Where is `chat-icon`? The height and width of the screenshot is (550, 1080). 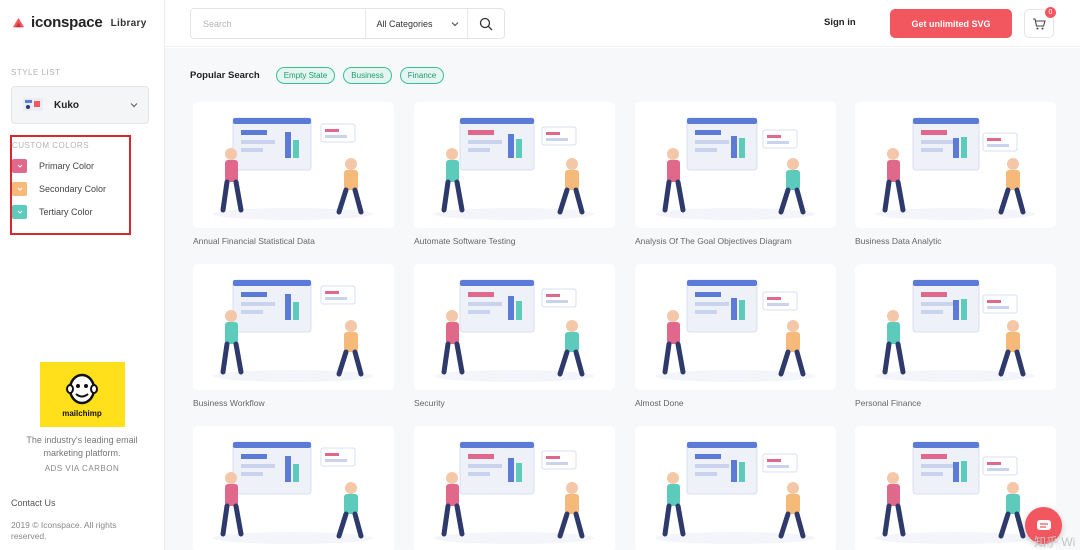
chat-icon is located at coordinates (1043, 524).